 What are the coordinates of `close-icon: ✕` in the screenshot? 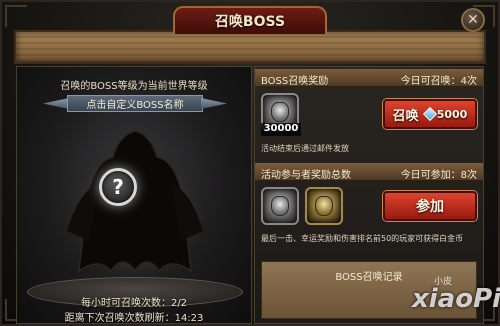 It's located at (473, 20).